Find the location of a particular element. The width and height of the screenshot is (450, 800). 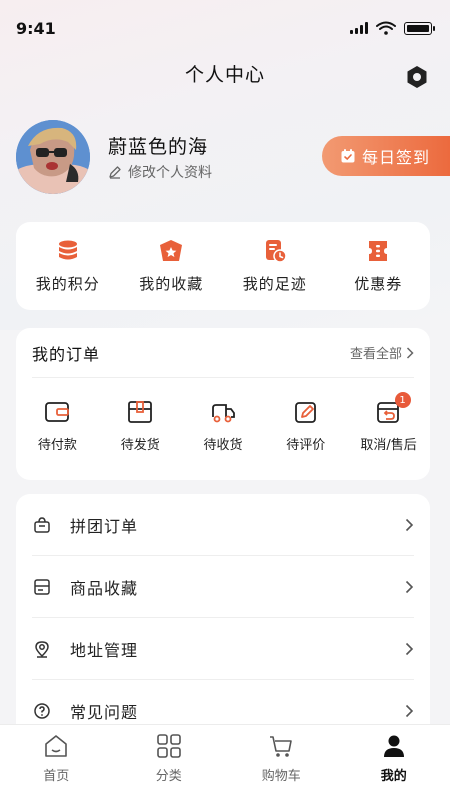

pencil-icon is located at coordinates (115, 172).